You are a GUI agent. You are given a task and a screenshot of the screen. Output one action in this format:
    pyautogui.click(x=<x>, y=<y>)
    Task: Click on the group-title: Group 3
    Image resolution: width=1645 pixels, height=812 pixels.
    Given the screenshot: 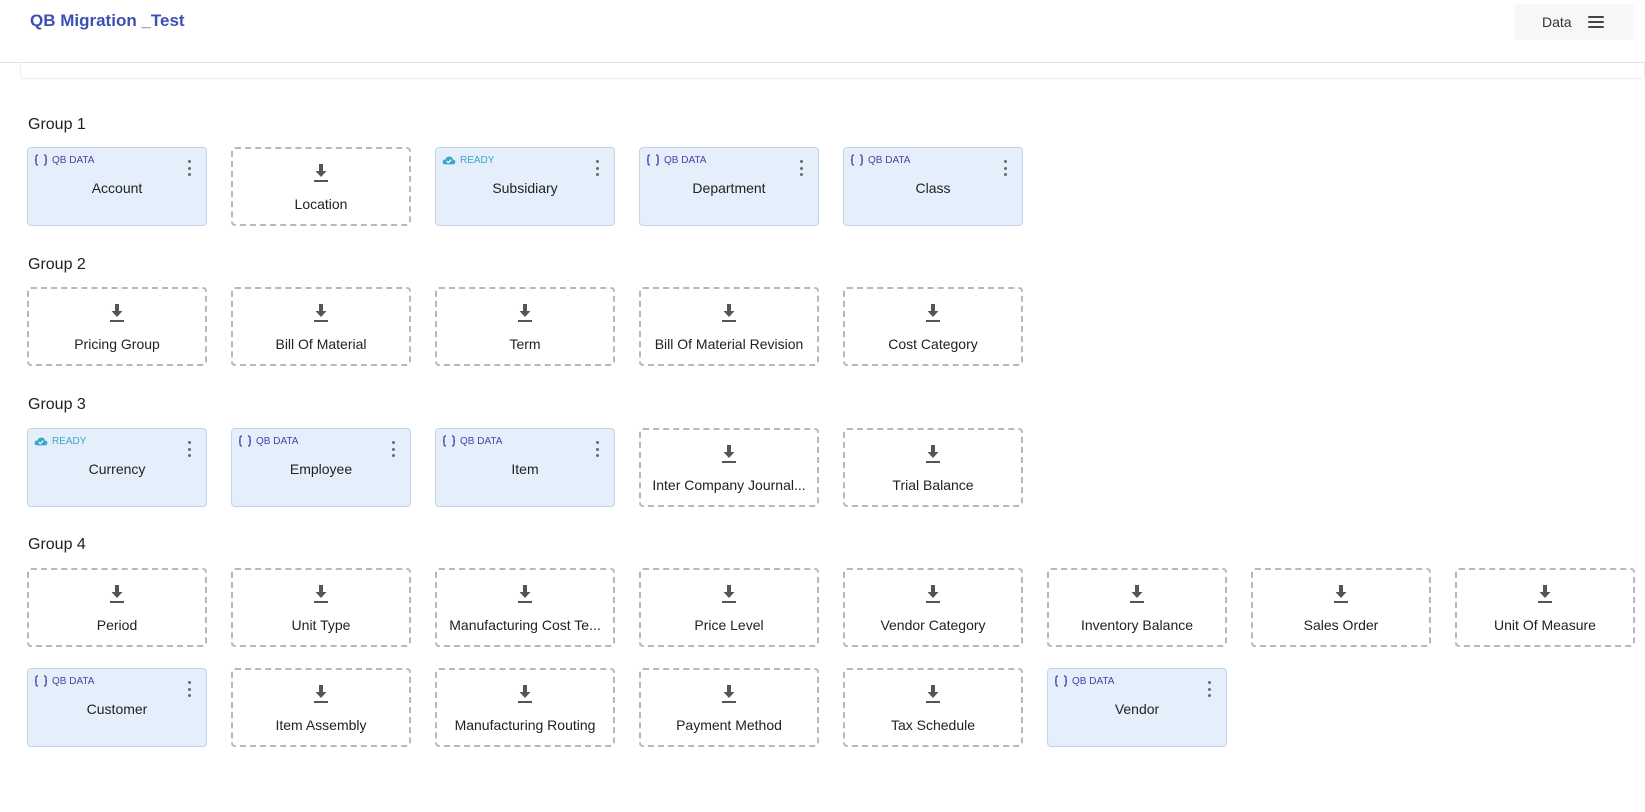 What is the action you would take?
    pyautogui.click(x=57, y=404)
    